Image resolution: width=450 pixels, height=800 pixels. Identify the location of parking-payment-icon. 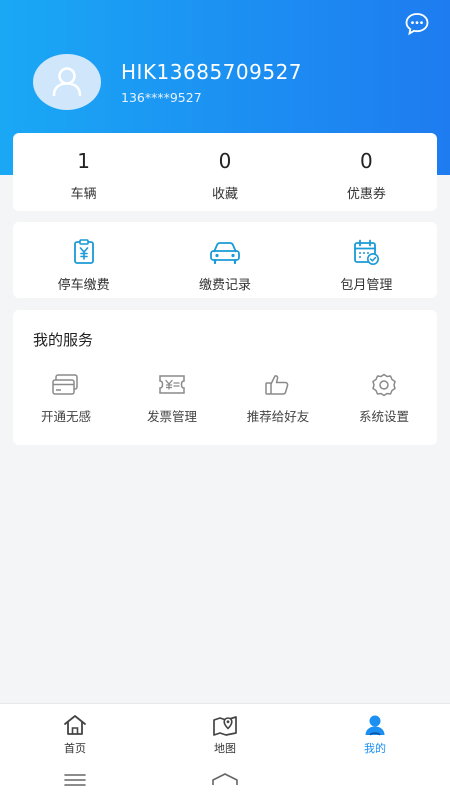
(83, 251).